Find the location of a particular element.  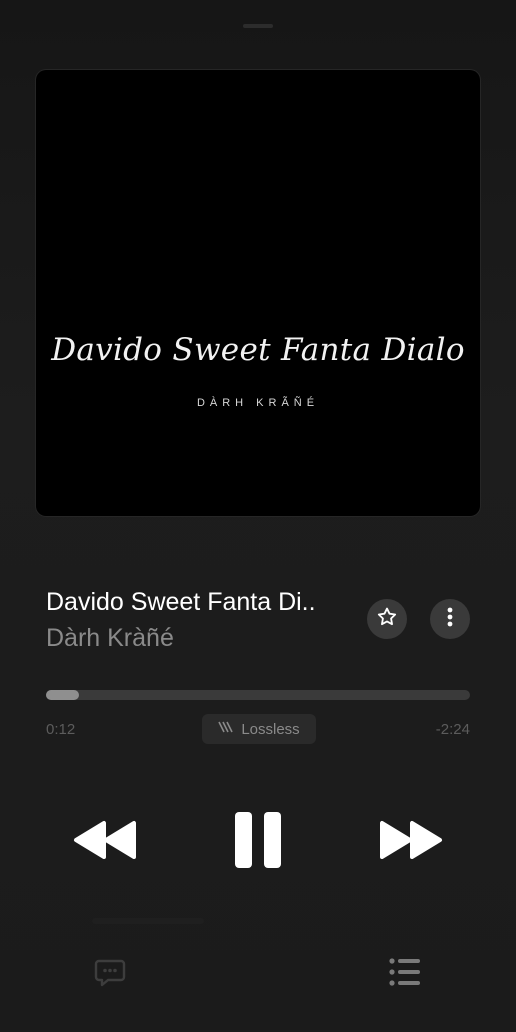

track-artist: Dàrh Kràñé is located at coordinates (110, 638).